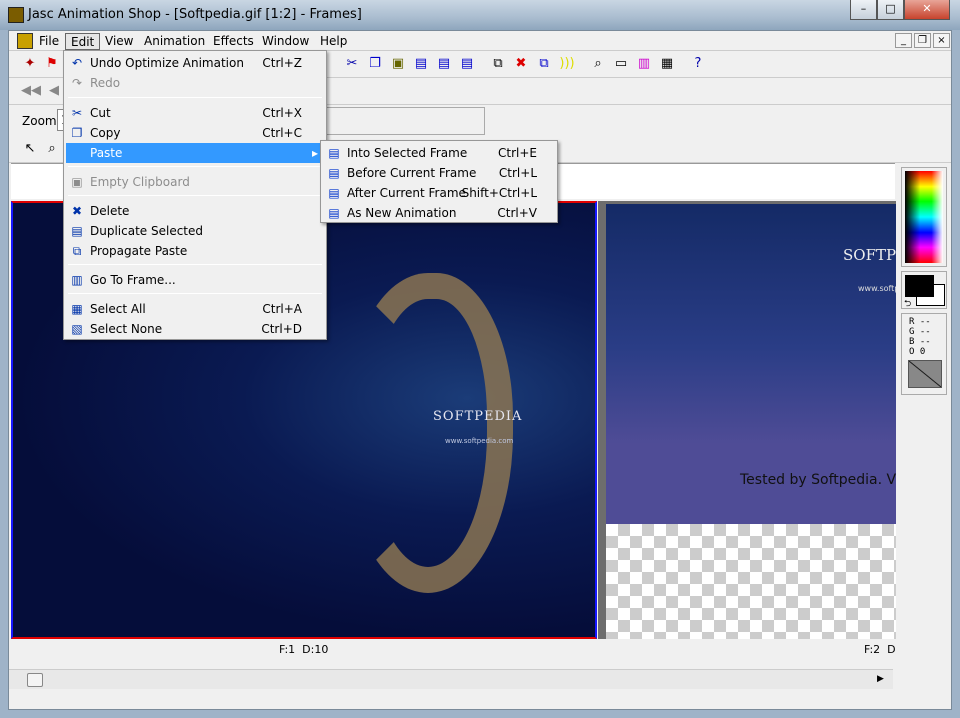  Describe the element at coordinates (880, 679) in the screenshot. I see `scroll-right-icon: ▶` at that location.